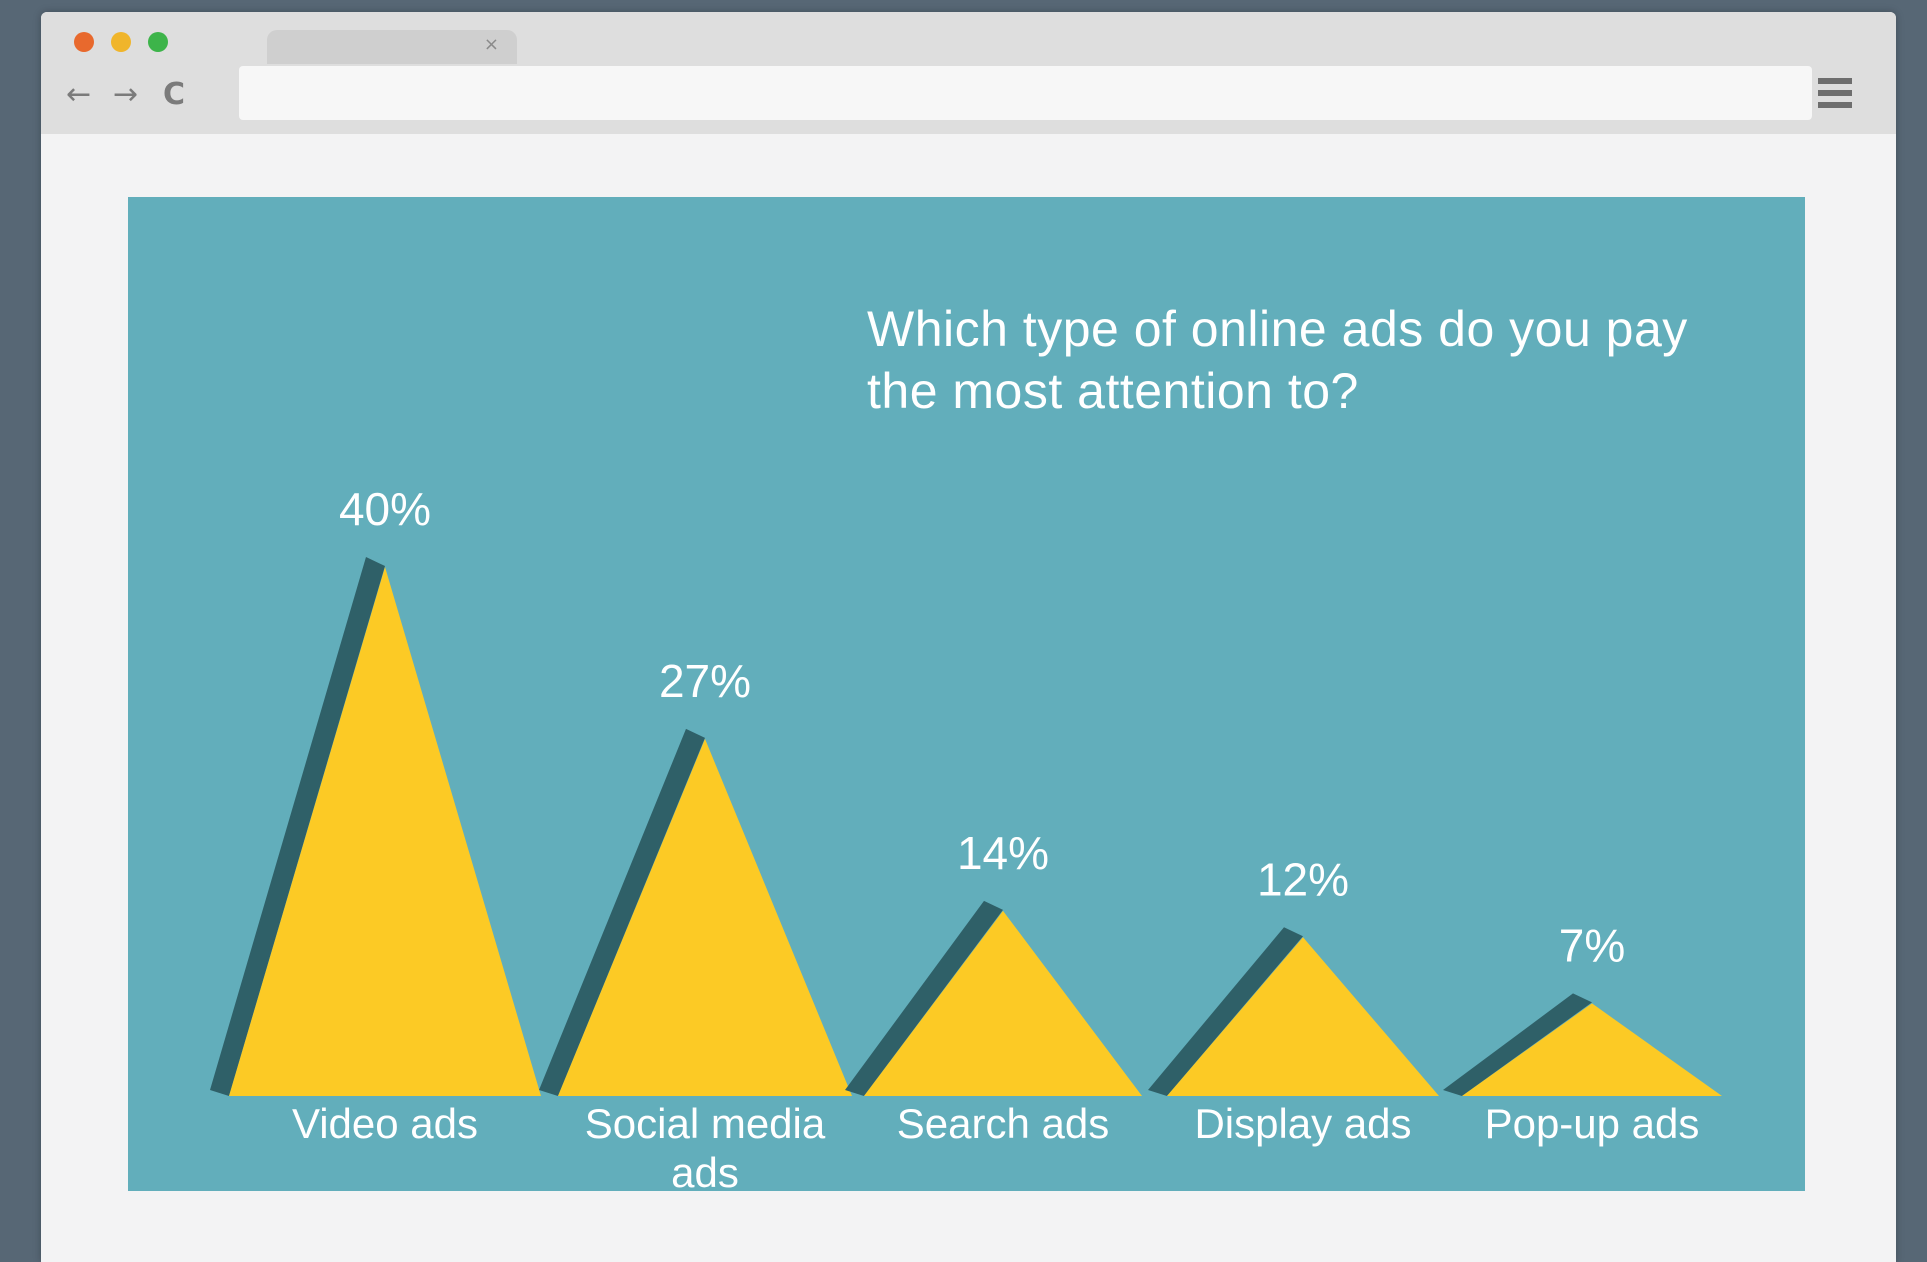 This screenshot has height=1262, width=1927. Describe the element at coordinates (385, 509) in the screenshot. I see `value-label-0: 40%` at that location.